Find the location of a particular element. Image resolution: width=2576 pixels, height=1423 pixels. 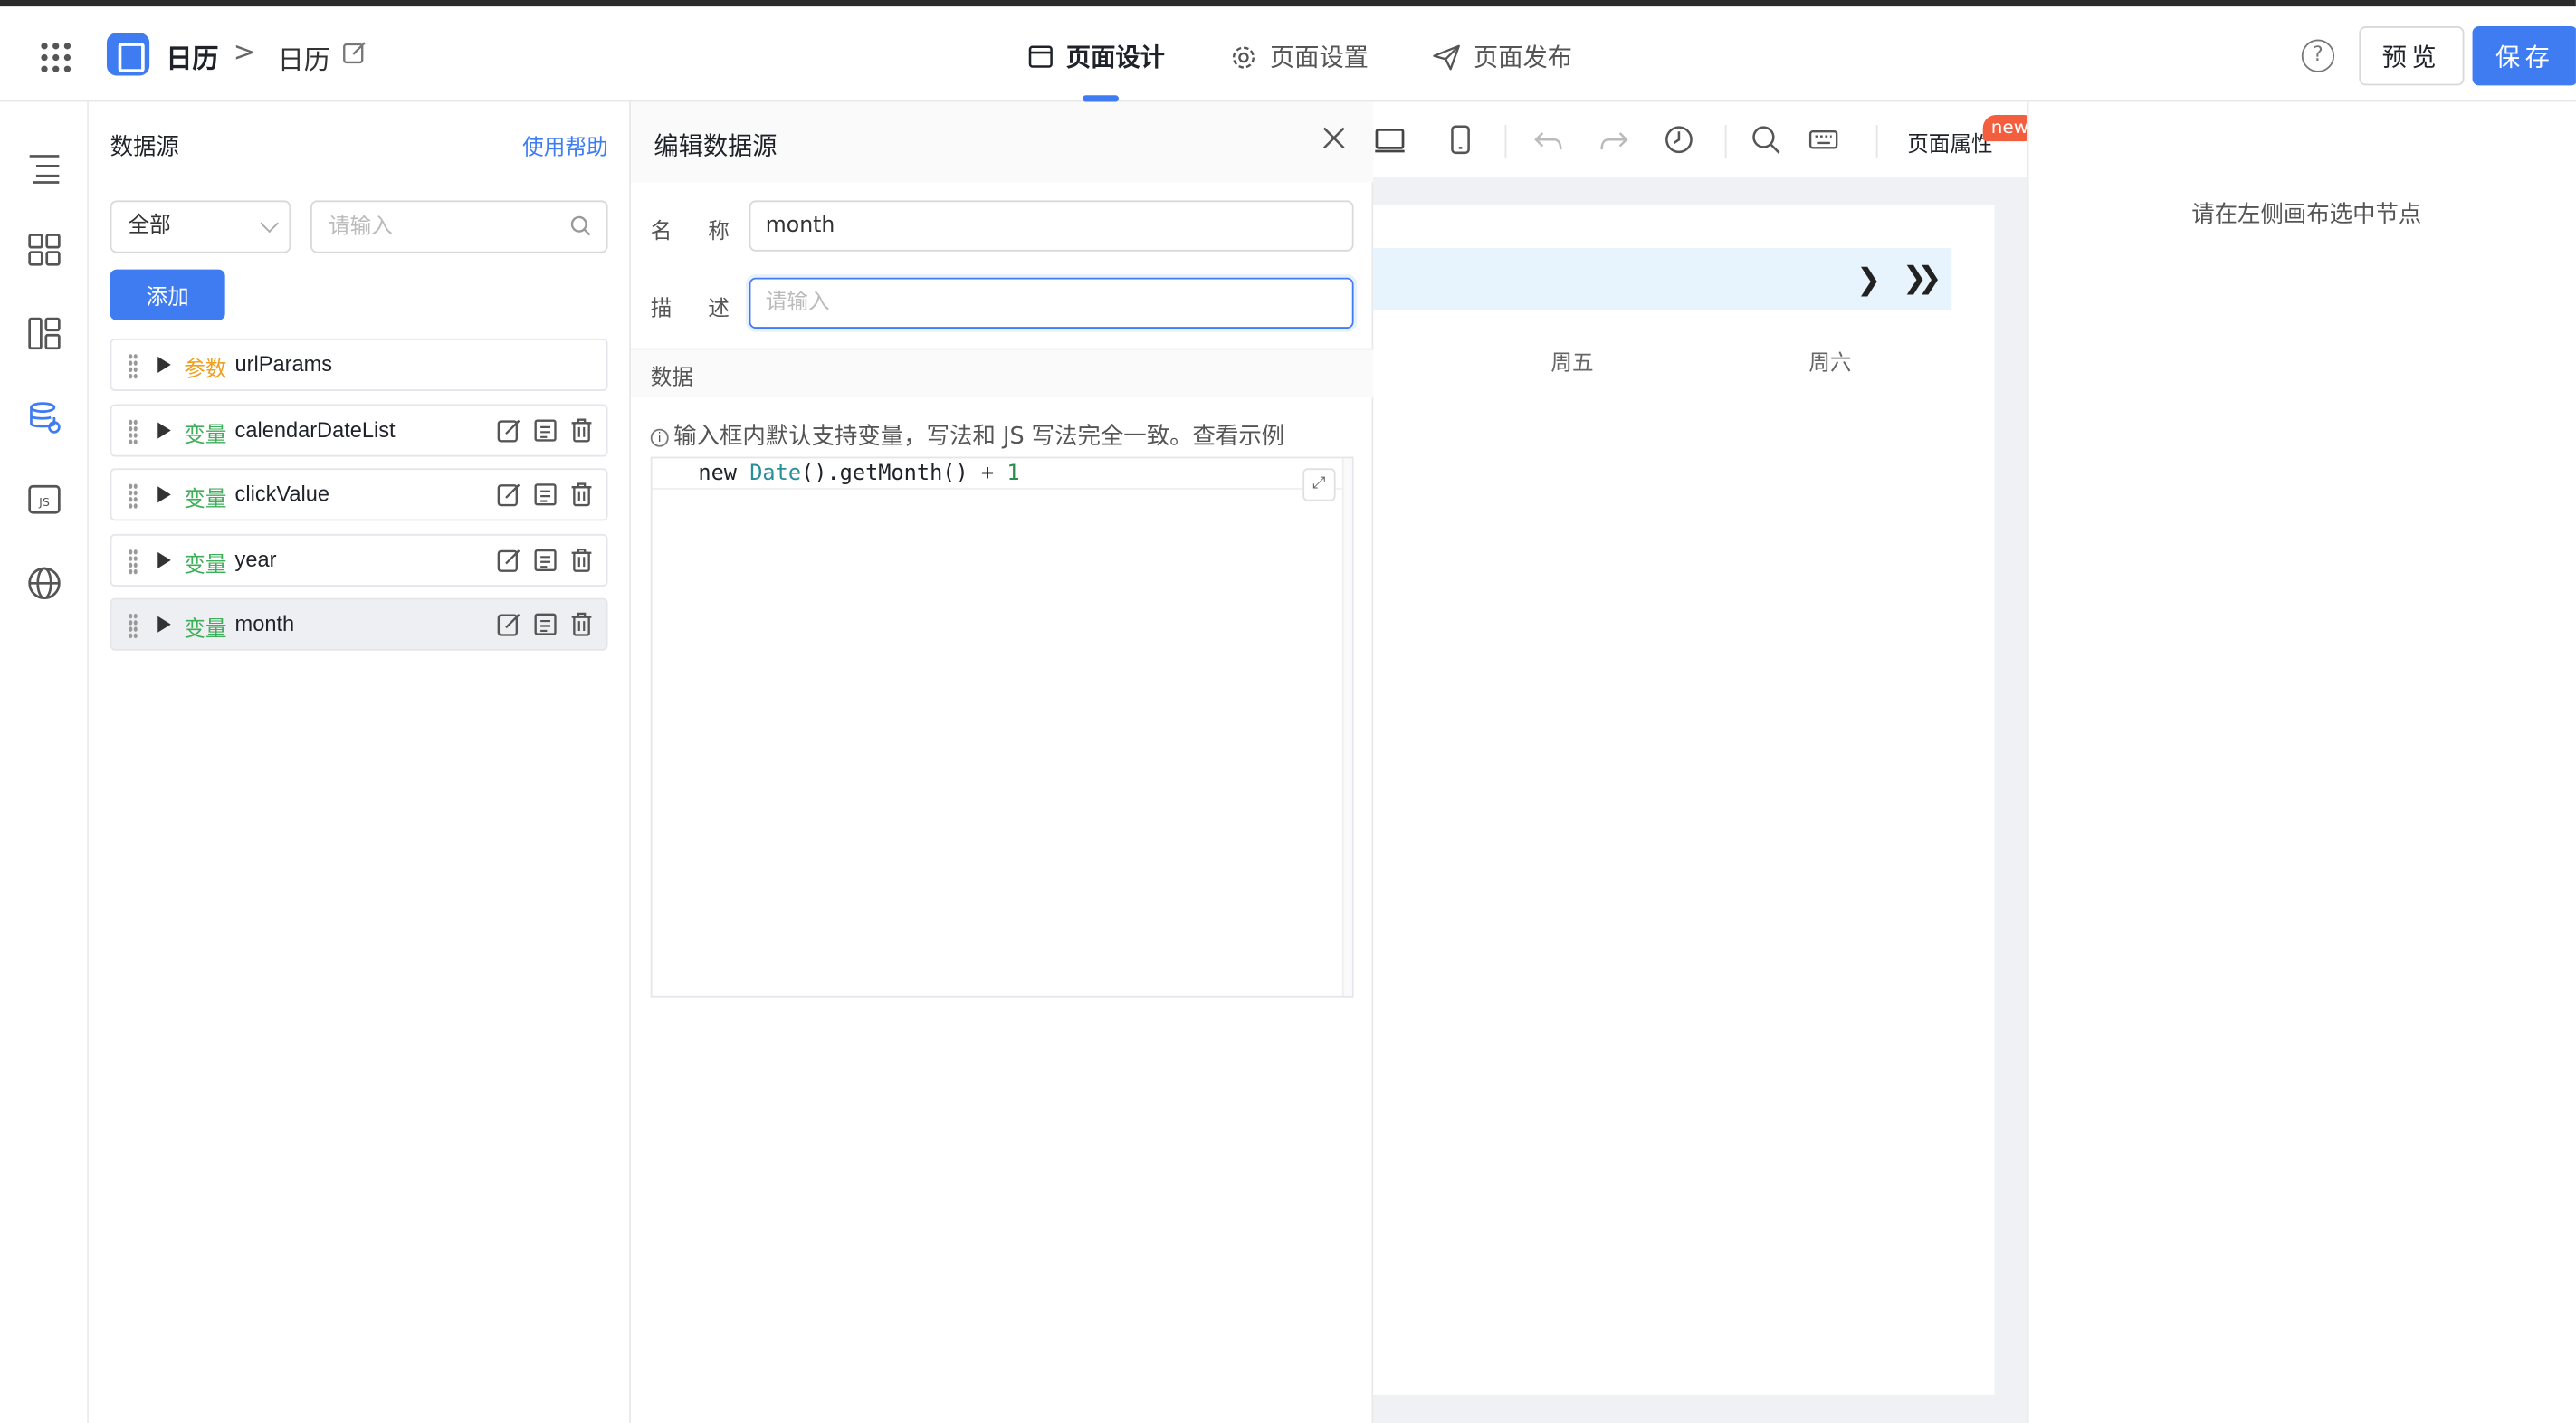

info-icon: i is located at coordinates (659, 437).